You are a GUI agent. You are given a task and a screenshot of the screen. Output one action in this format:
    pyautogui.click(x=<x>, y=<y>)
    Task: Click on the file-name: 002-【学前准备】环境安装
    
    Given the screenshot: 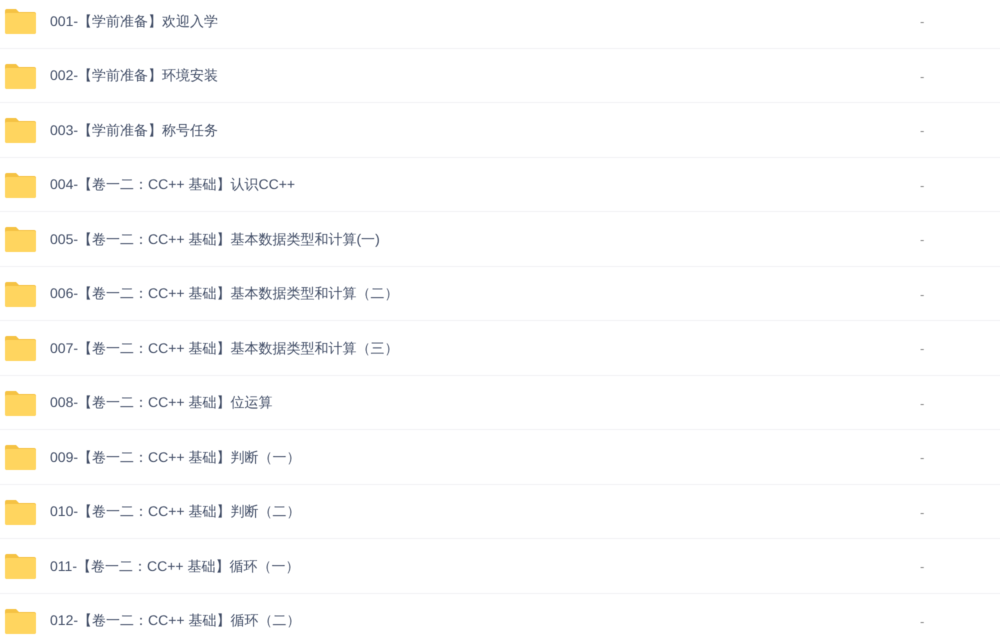 What is the action you would take?
    pyautogui.click(x=485, y=76)
    